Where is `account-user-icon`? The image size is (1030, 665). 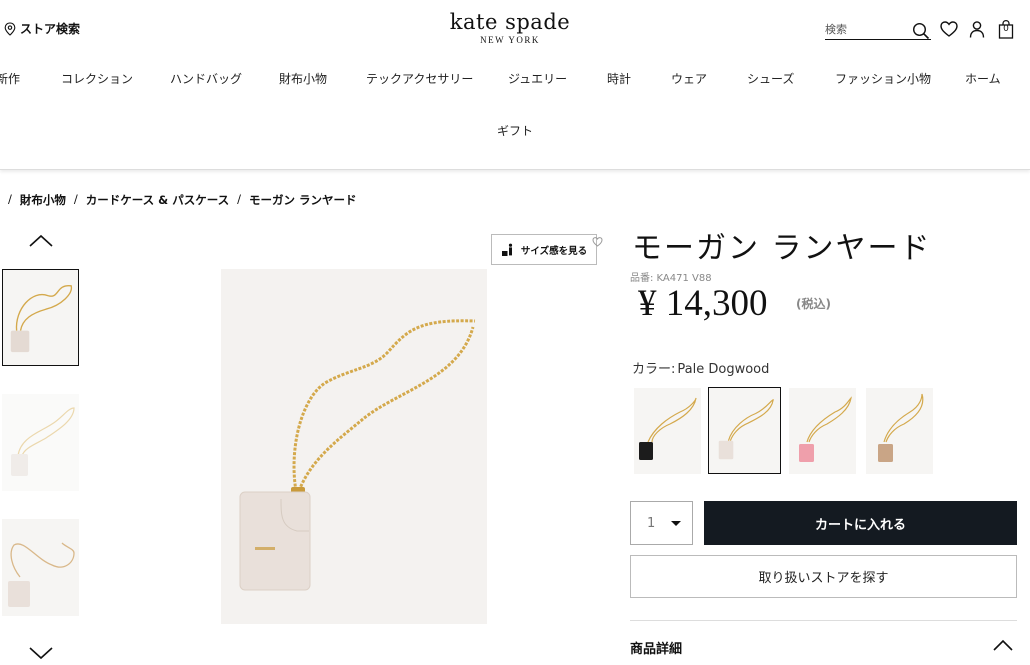
account-user-icon is located at coordinates (977, 29).